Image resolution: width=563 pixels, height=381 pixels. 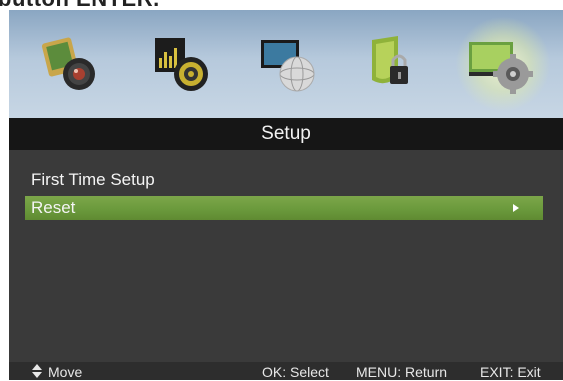 I want to click on up-down-arrows-icon, so click(x=37, y=371).